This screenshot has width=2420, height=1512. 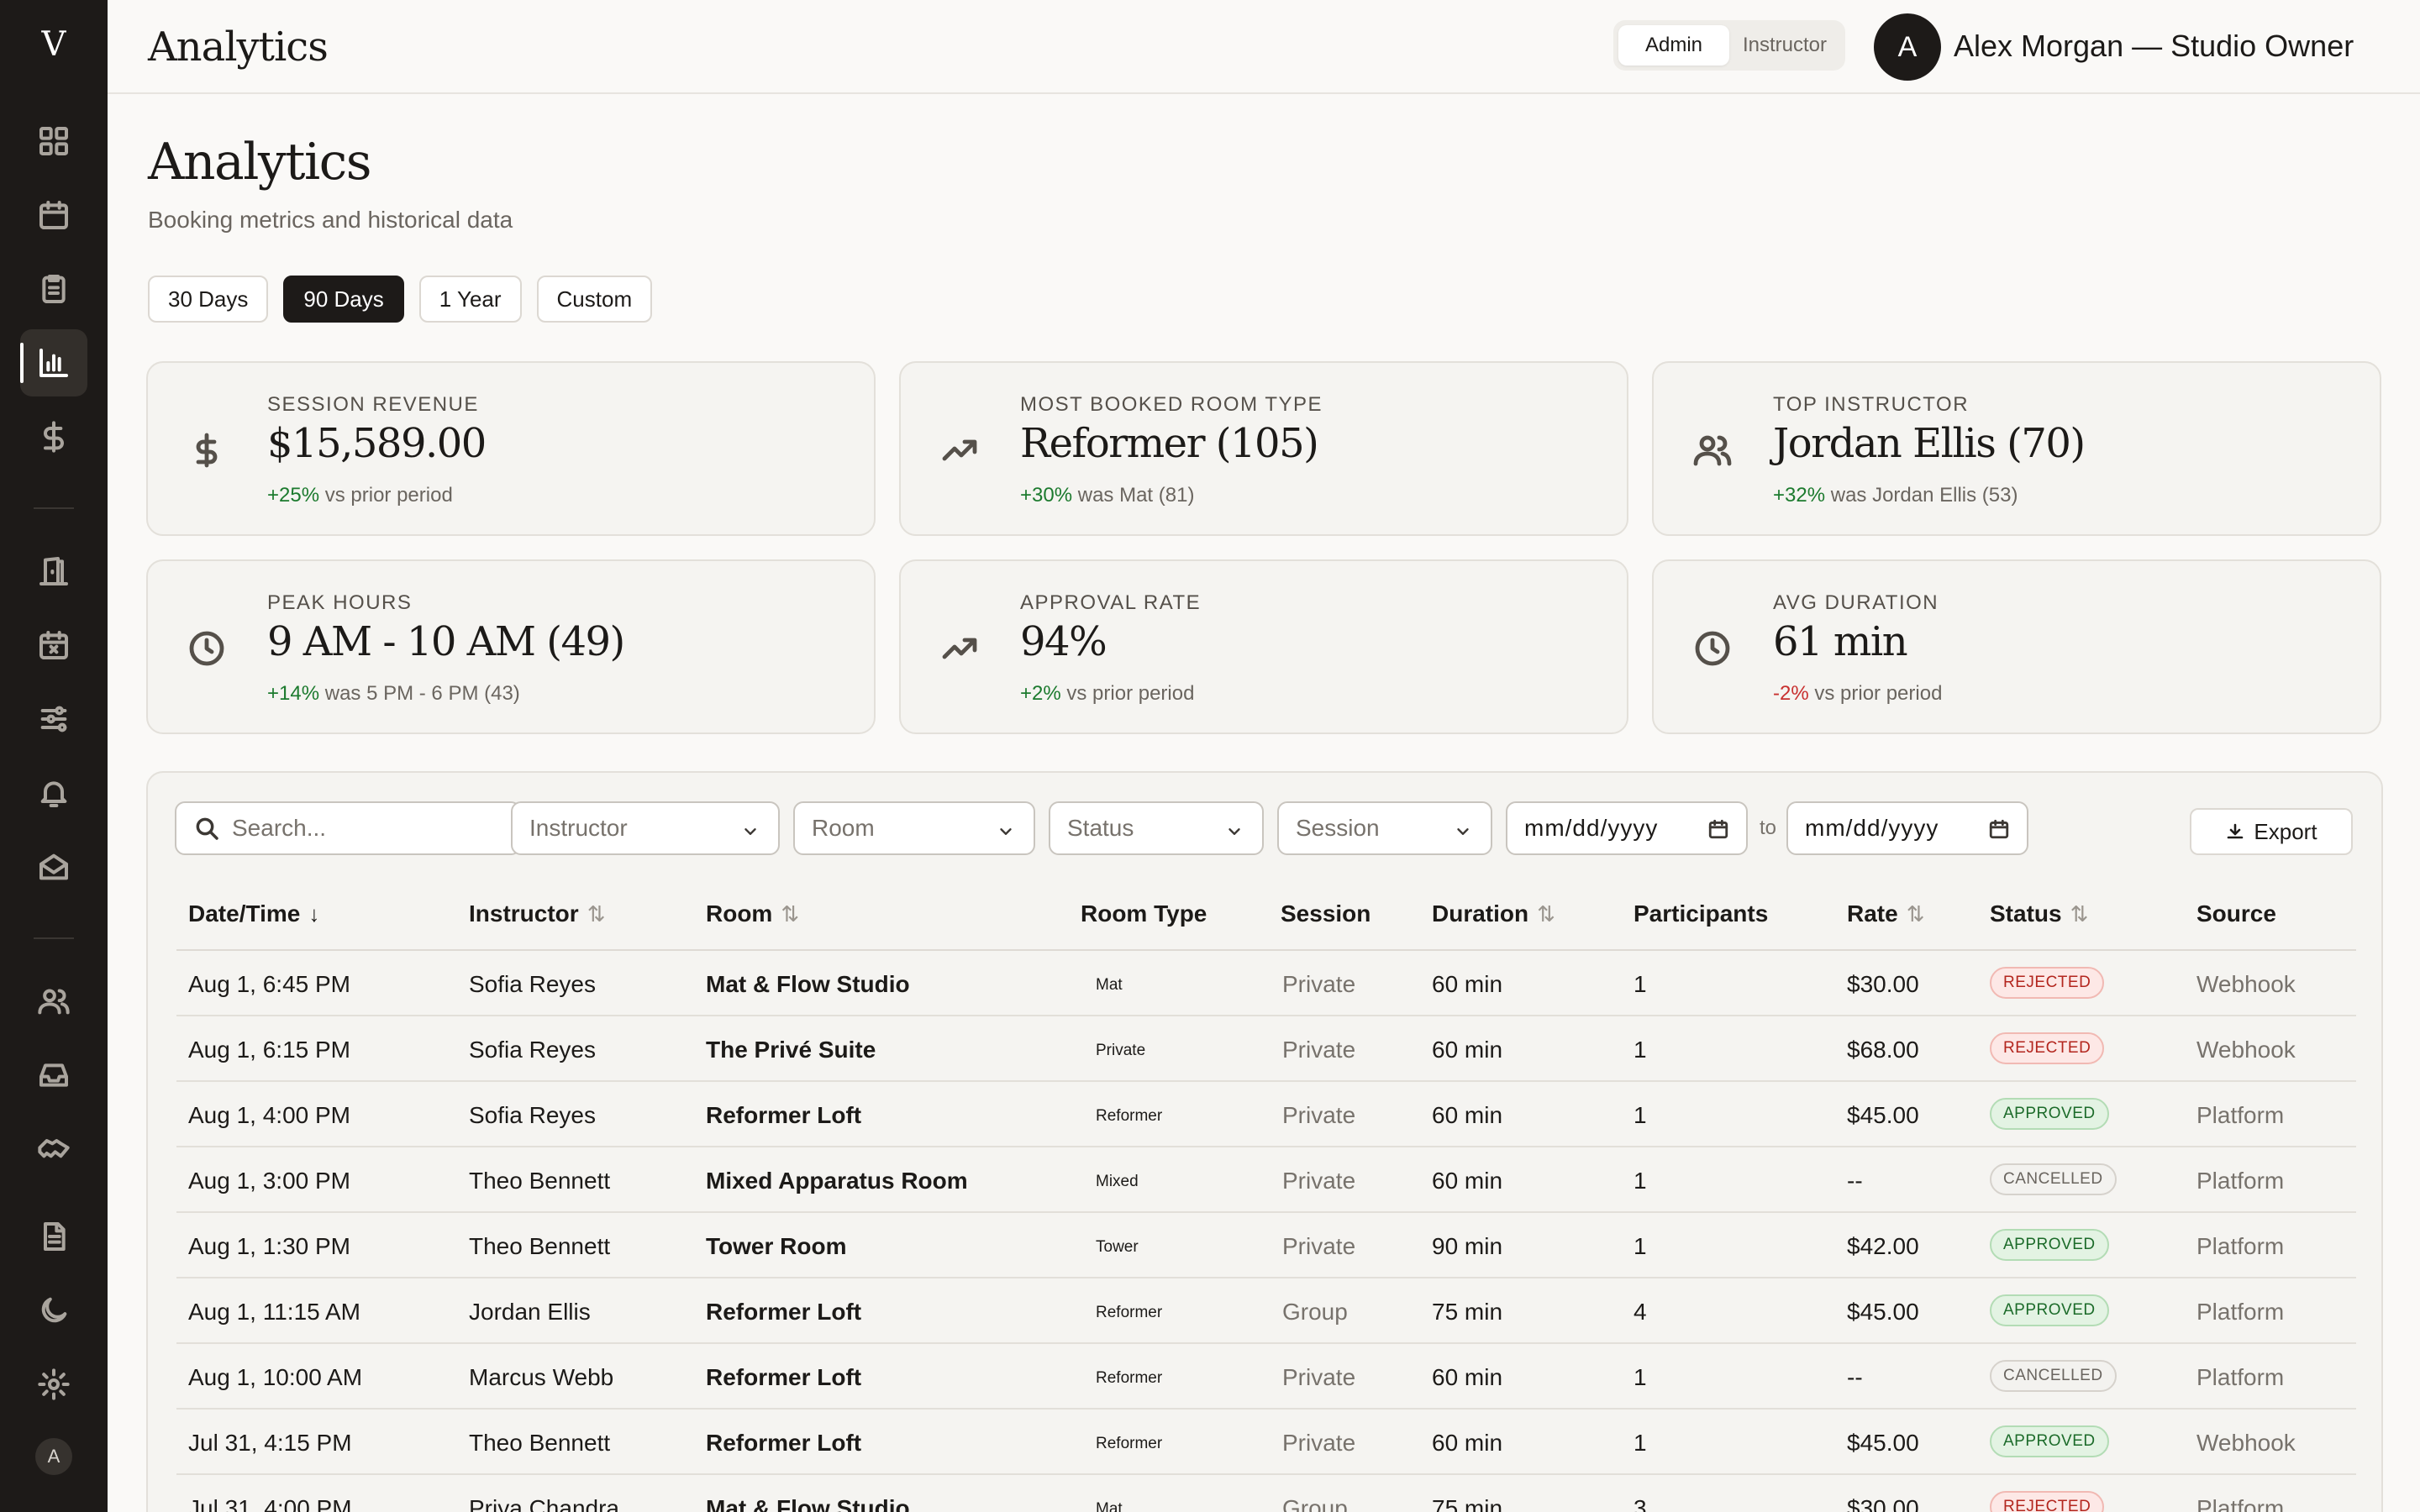 I want to click on session-filter-label: Session, so click(x=1338, y=828).